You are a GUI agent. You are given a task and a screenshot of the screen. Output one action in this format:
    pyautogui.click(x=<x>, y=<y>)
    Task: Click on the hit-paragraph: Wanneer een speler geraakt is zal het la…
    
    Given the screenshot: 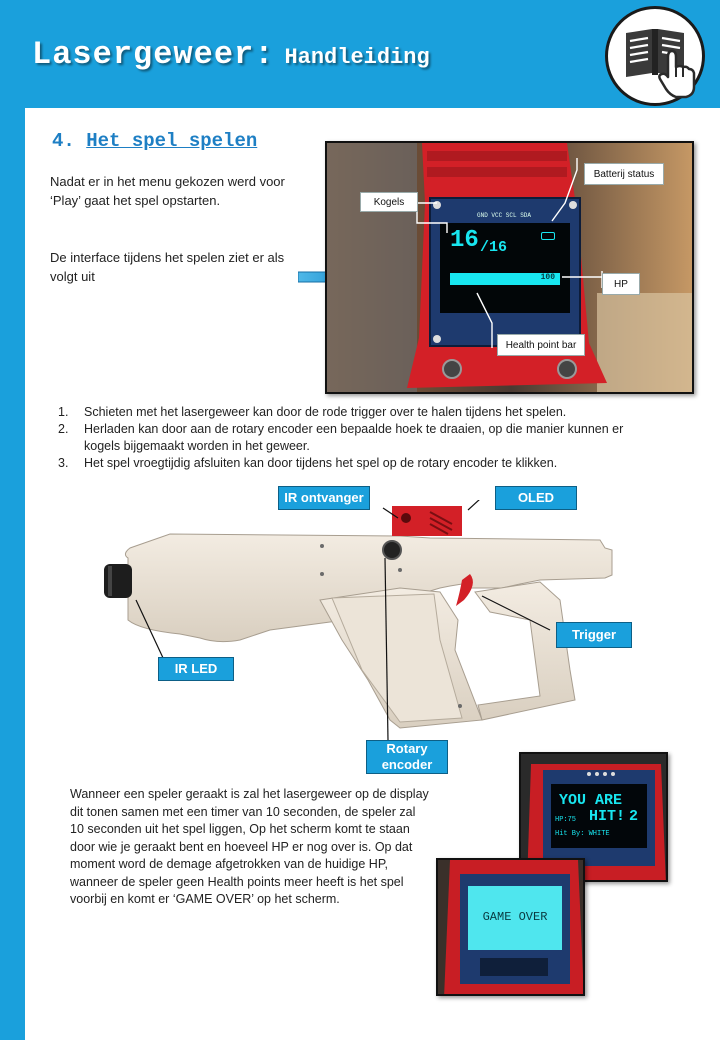 What is the action you would take?
    pyautogui.click(x=249, y=846)
    